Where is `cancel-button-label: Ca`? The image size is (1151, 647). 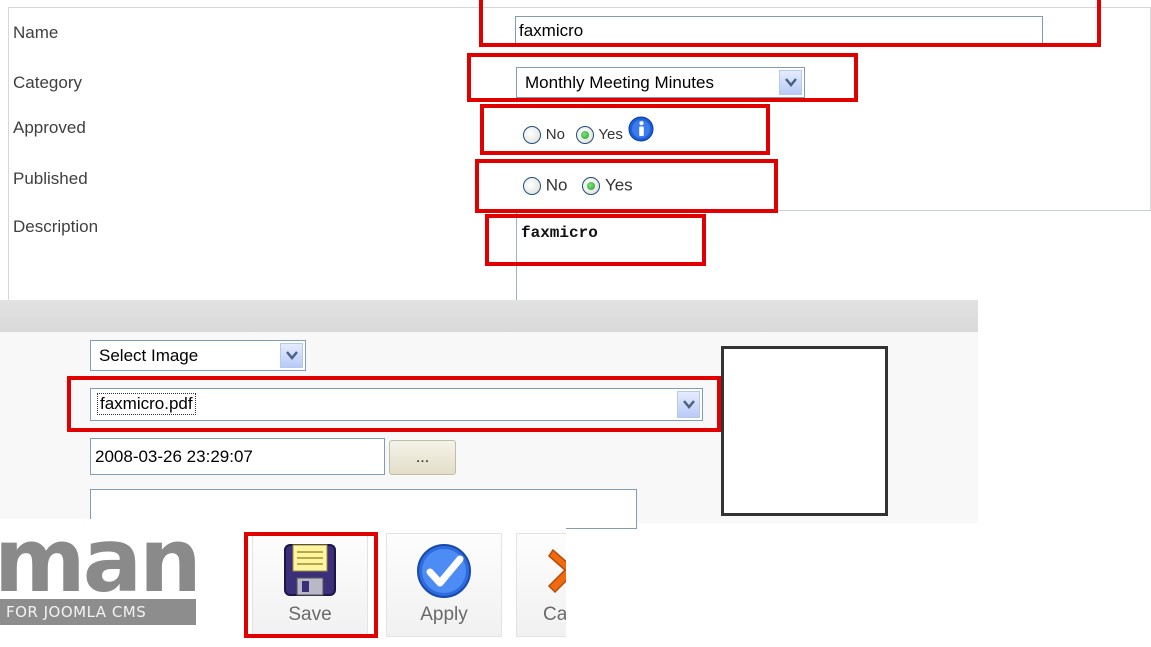 cancel-button-label: Ca is located at coordinates (554, 614).